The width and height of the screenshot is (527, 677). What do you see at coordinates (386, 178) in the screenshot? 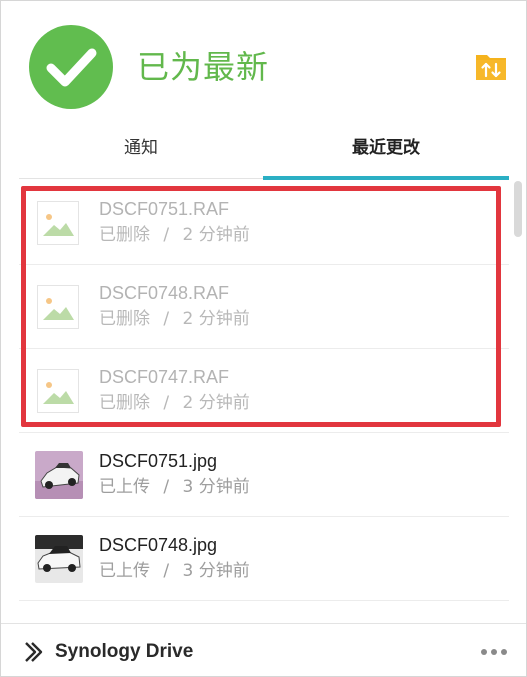
I see `active-tab-indicator` at bounding box center [386, 178].